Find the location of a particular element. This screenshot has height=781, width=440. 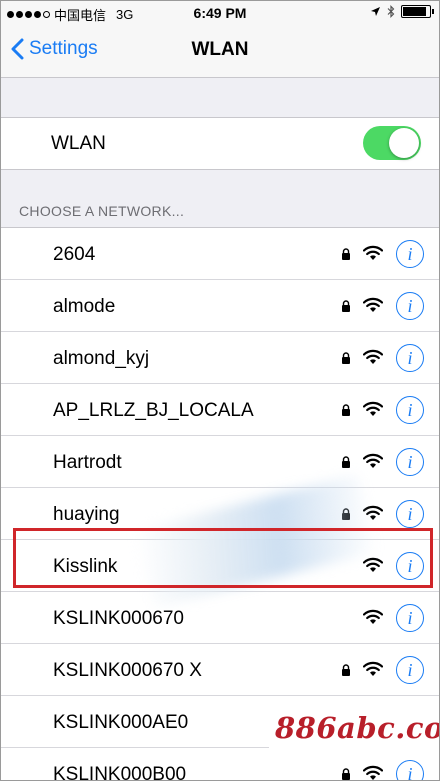

network-row: almond_kyj i is located at coordinates (220, 358).